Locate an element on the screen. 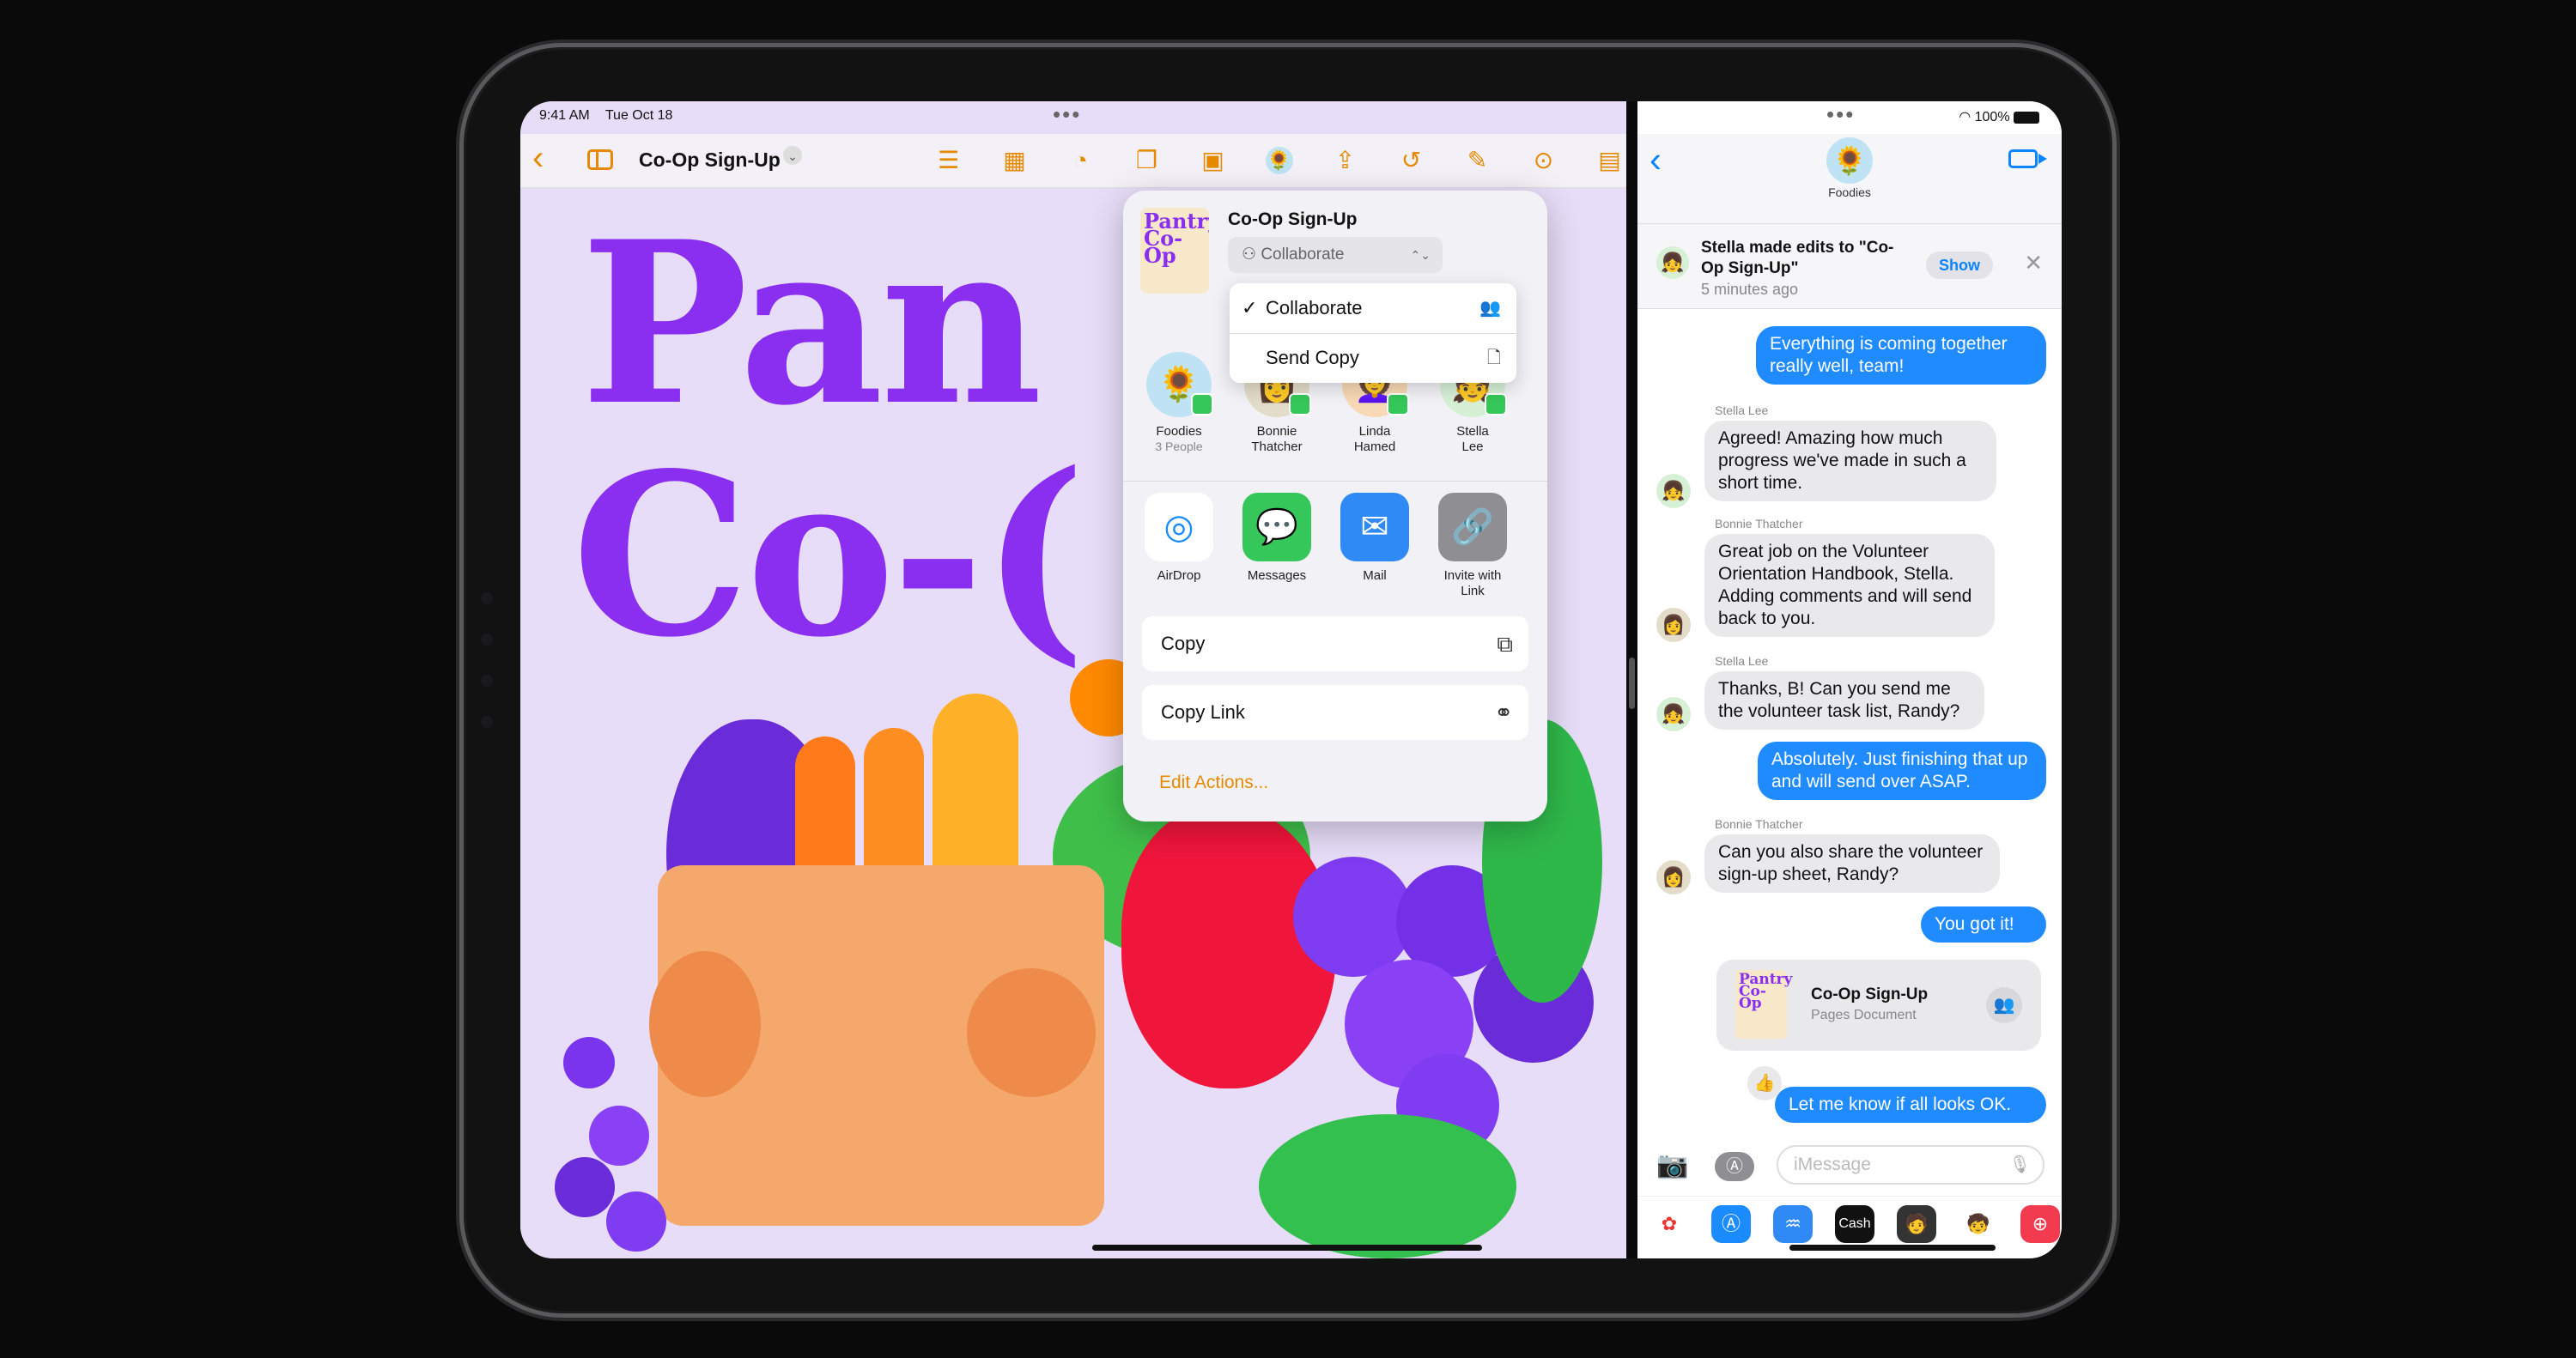 Image resolution: width=2576 pixels, height=1358 pixels. mail-icon: ✉ is located at coordinates (1374, 527).